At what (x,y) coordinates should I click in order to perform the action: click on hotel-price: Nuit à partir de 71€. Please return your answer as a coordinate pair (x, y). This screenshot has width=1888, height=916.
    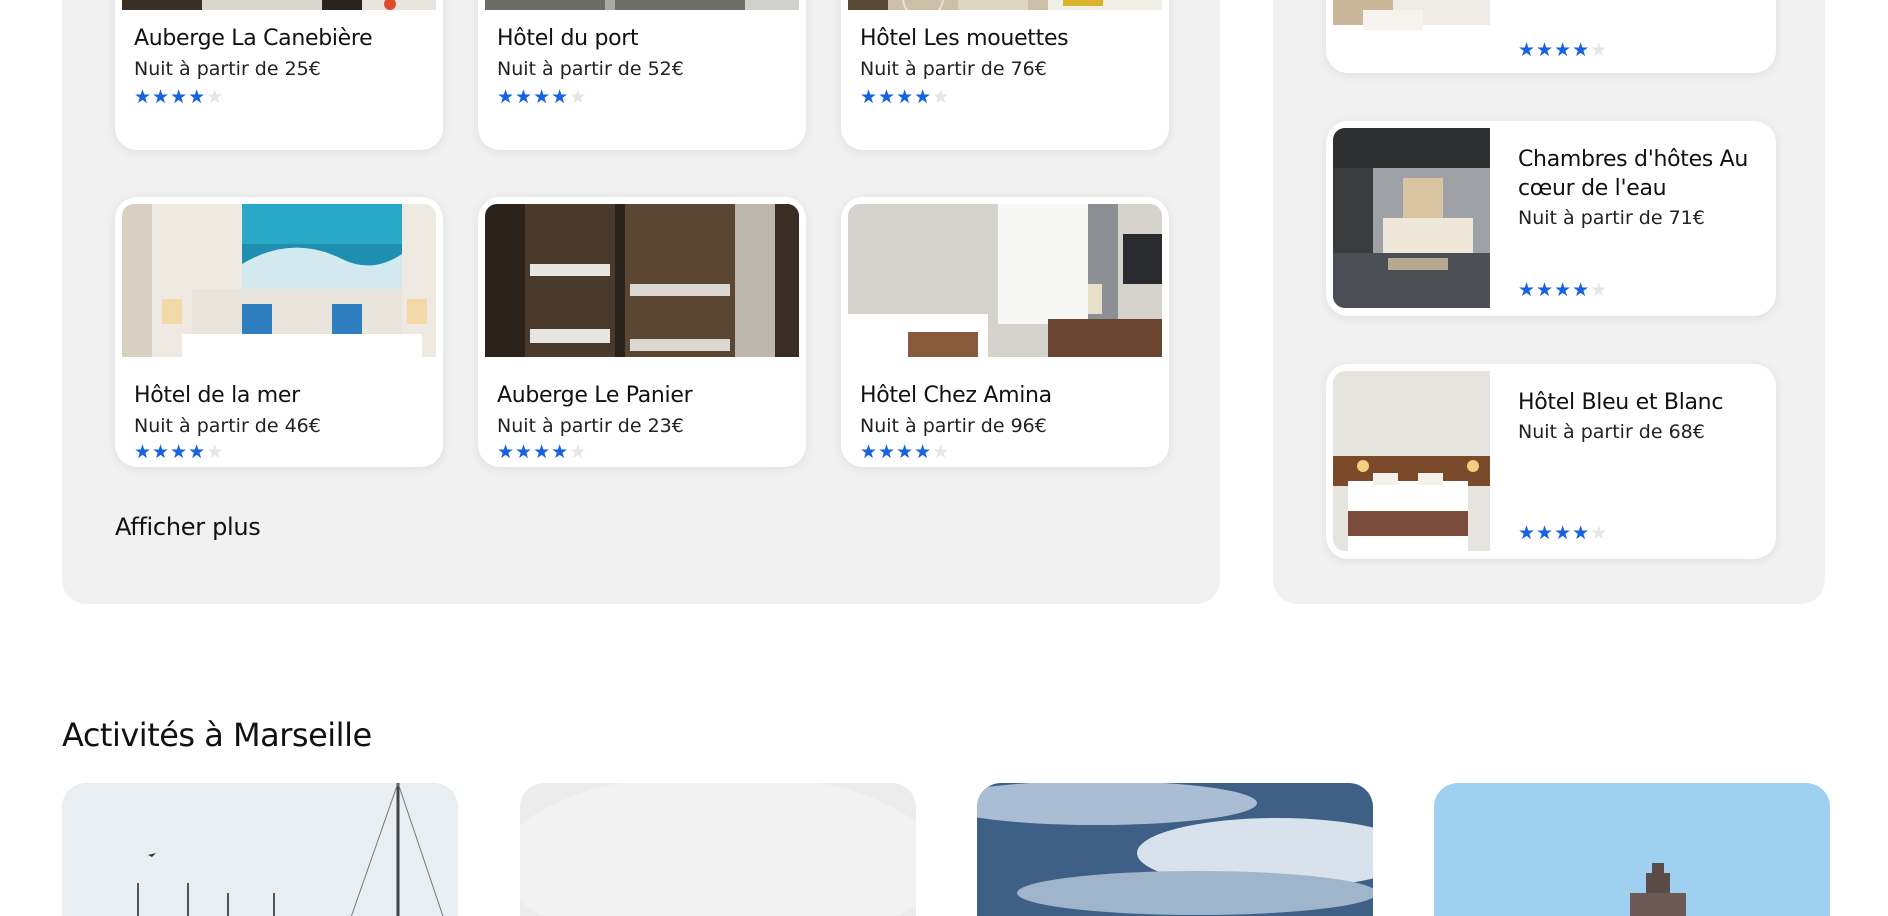
    Looking at the image, I should click on (1611, 218).